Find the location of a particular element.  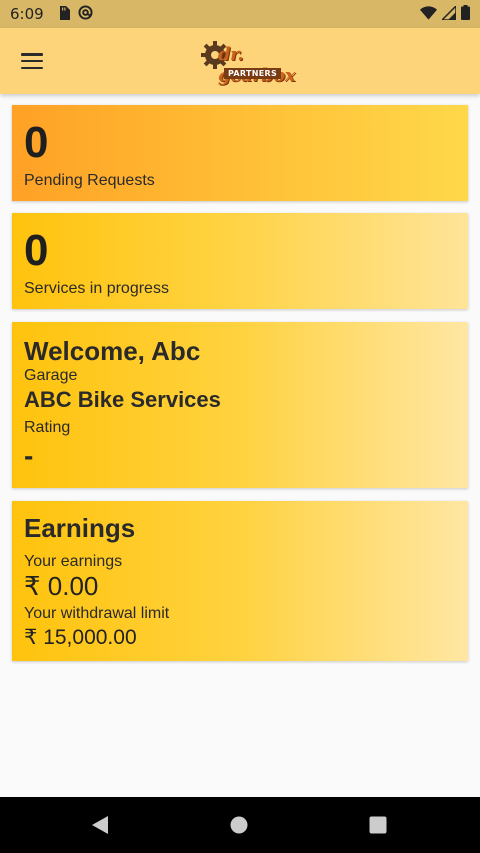

status-bar: 6:09 is located at coordinates (240, 14).